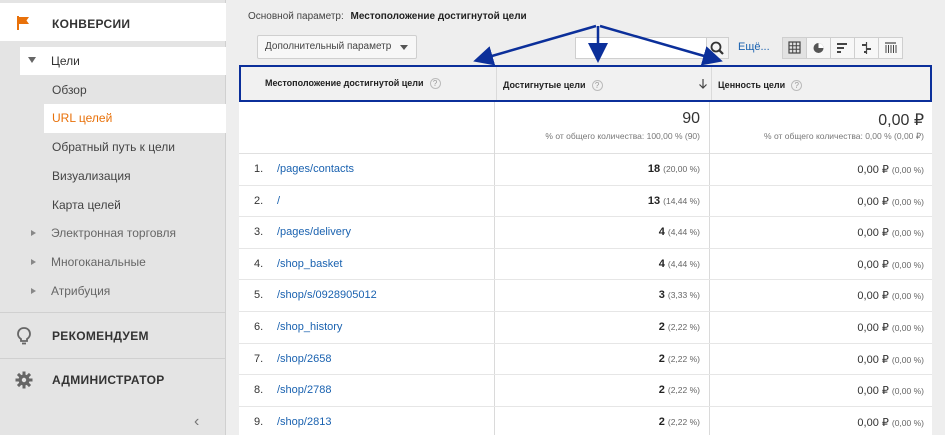  What do you see at coordinates (259, 358) in the screenshot?
I see `row-index: 7.` at bounding box center [259, 358].